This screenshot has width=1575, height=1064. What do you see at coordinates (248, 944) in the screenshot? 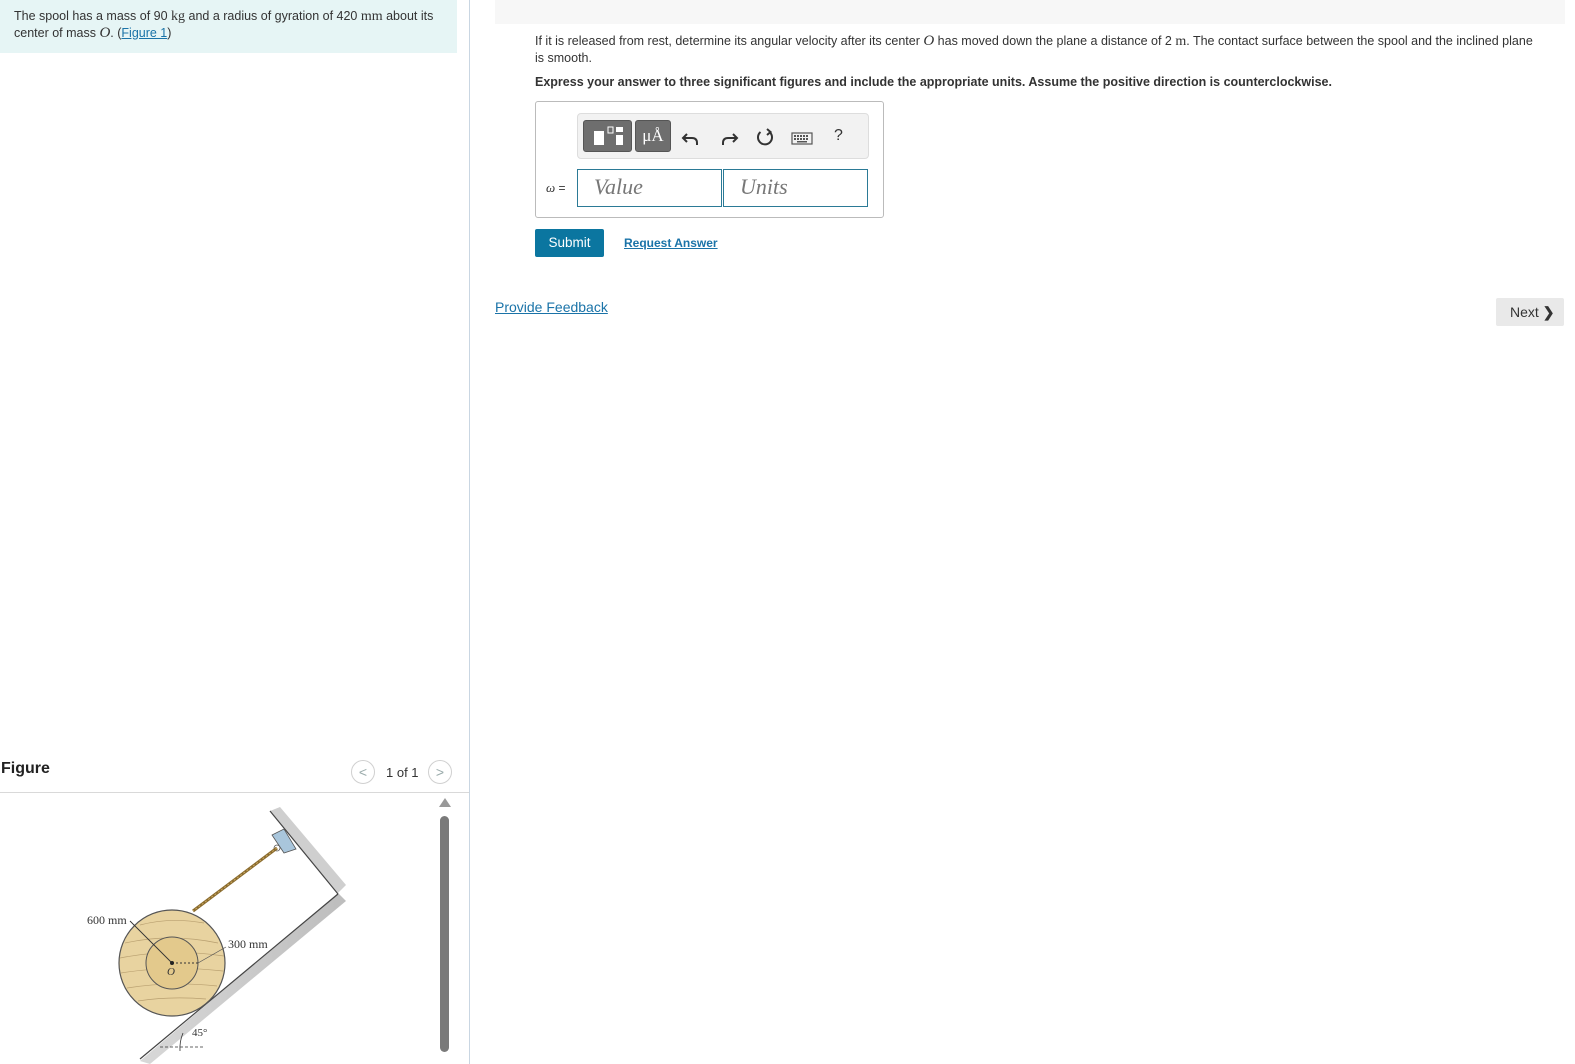
I see `inner-radius-label: 300 mm` at bounding box center [248, 944].